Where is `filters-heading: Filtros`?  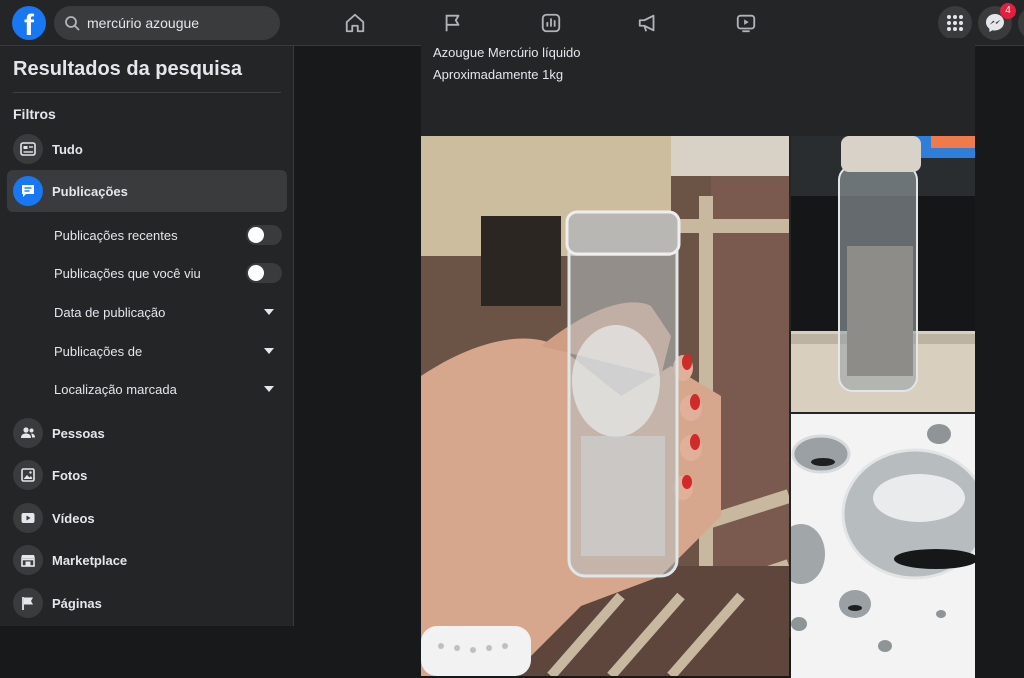
filters-heading: Filtros is located at coordinates (34, 114).